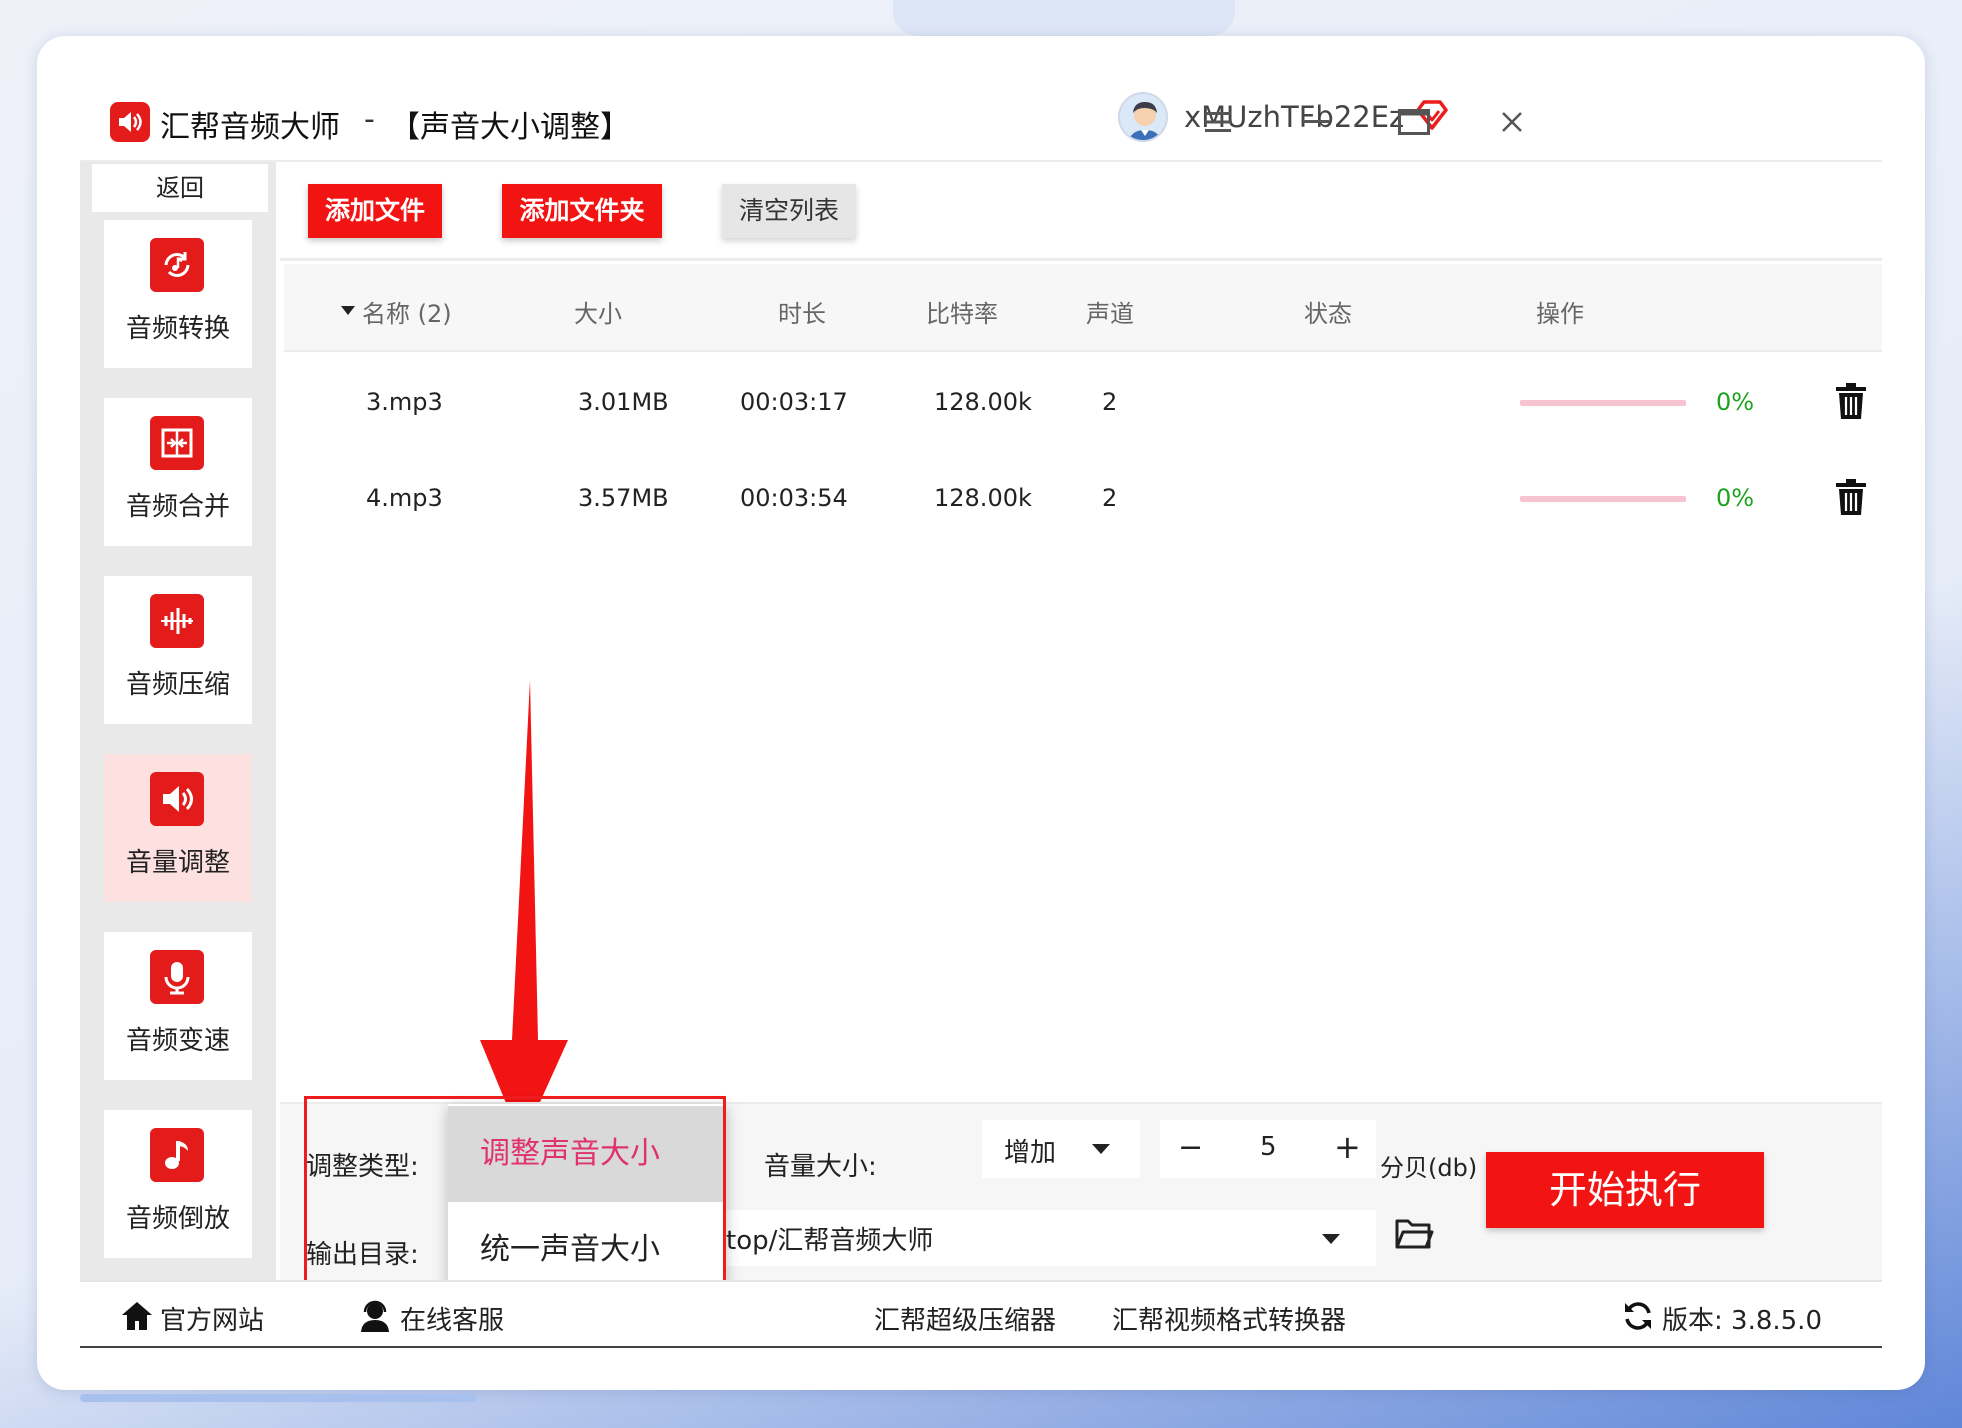 The width and height of the screenshot is (1962, 1428). What do you see at coordinates (1429, 1168) in the screenshot?
I see `unit-label: 分贝(db)` at bounding box center [1429, 1168].